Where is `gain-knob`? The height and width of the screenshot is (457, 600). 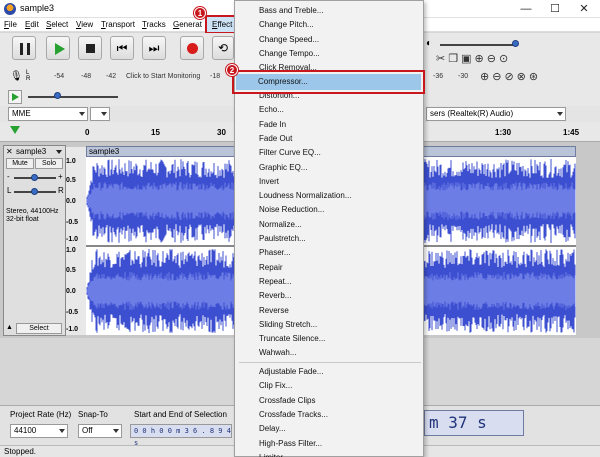 gain-knob is located at coordinates (34, 177).